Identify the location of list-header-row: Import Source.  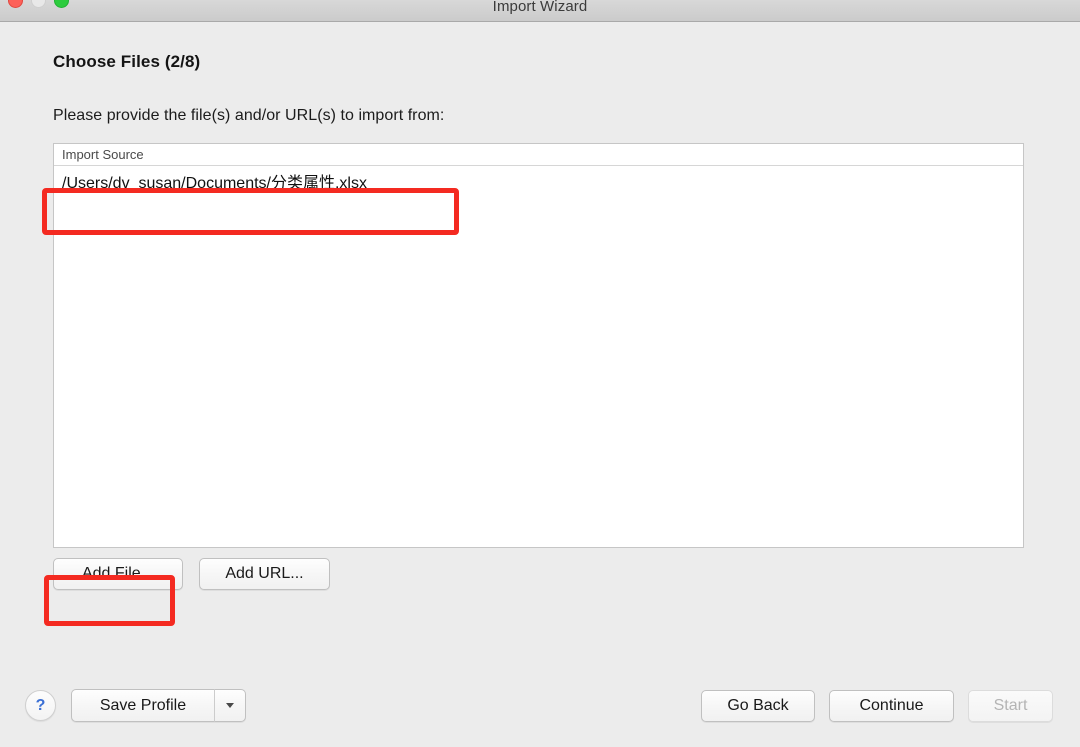
(538, 155).